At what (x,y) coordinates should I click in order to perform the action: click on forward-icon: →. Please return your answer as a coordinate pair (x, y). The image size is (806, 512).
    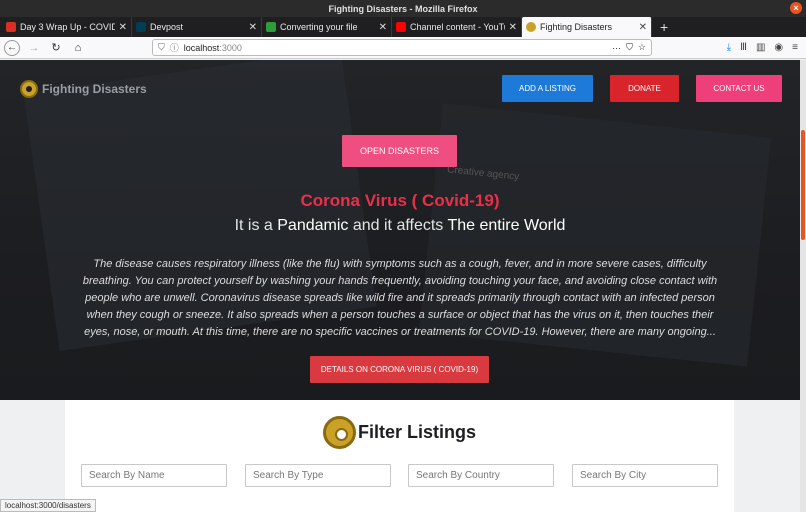
    Looking at the image, I should click on (34, 48).